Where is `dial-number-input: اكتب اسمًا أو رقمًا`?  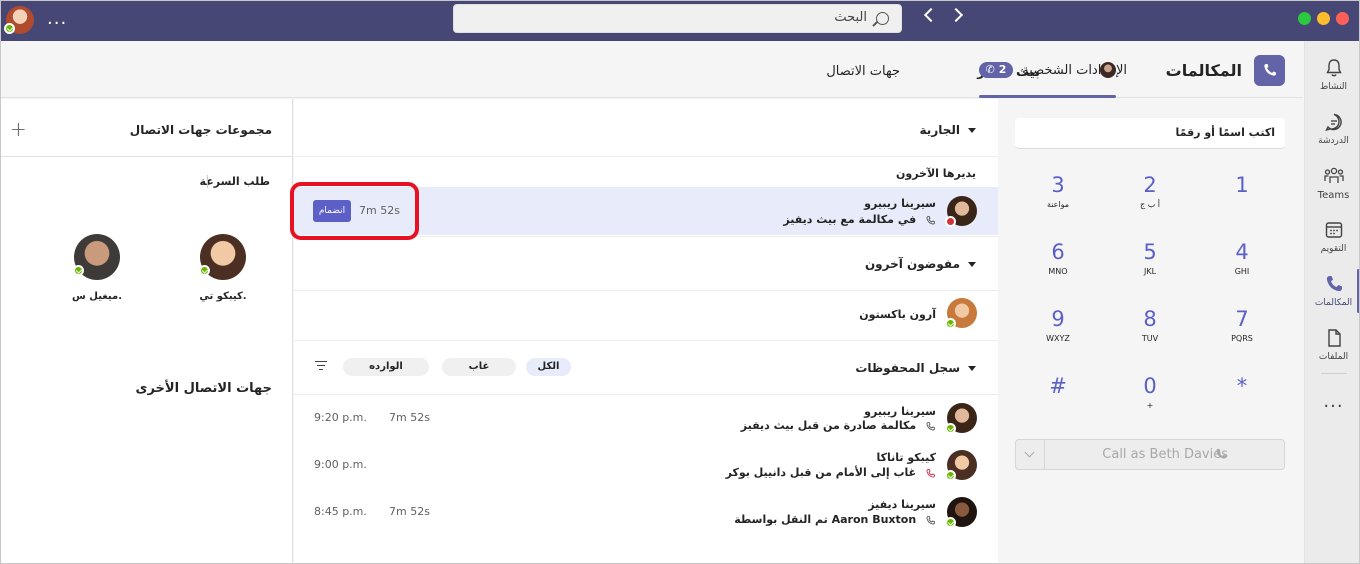
dial-number-input: اكتب اسمًا أو رقمًا is located at coordinates (1150, 133).